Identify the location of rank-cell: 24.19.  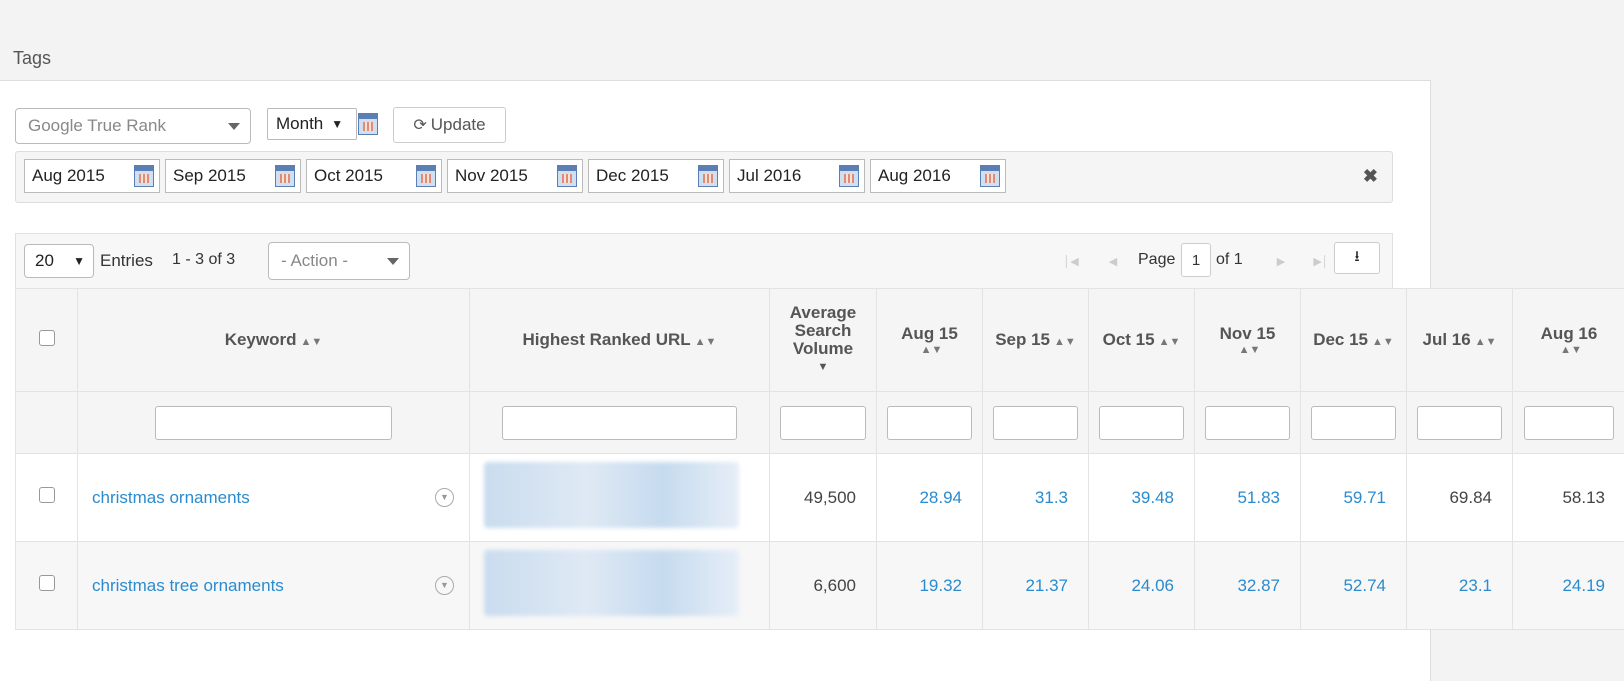
(1568, 586).